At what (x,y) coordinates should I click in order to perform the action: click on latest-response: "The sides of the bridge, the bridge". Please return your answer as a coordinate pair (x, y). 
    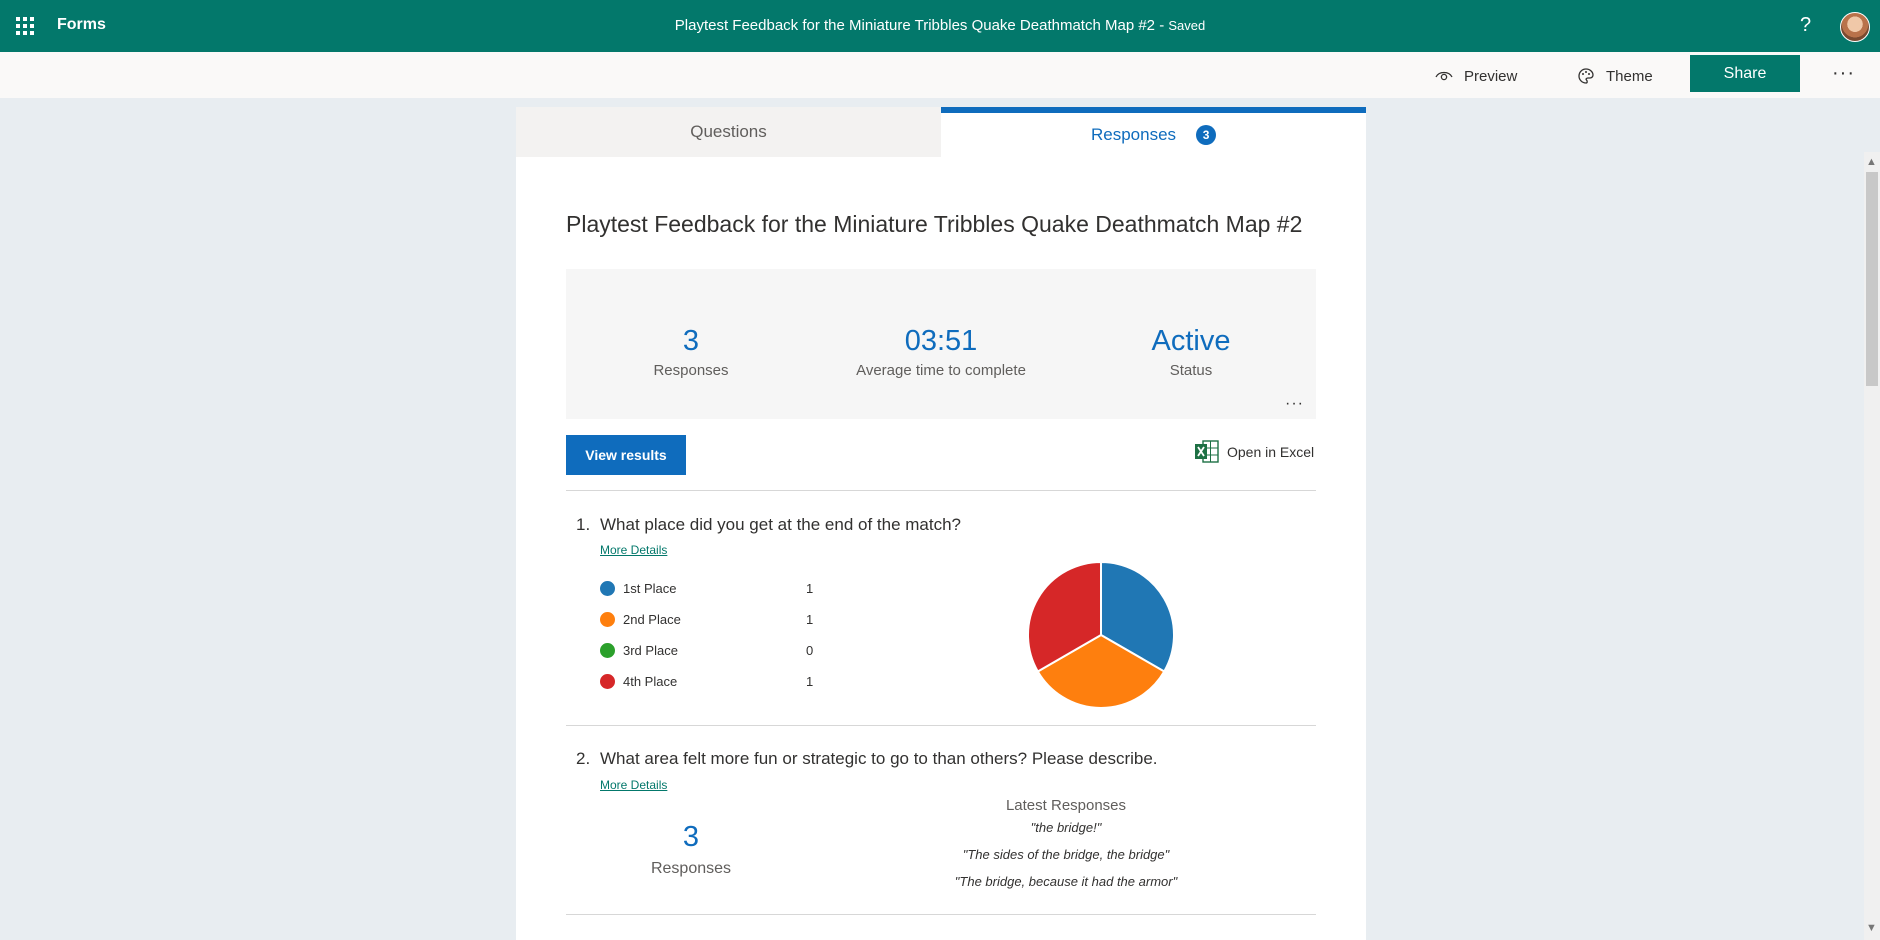
    Looking at the image, I should click on (1066, 854).